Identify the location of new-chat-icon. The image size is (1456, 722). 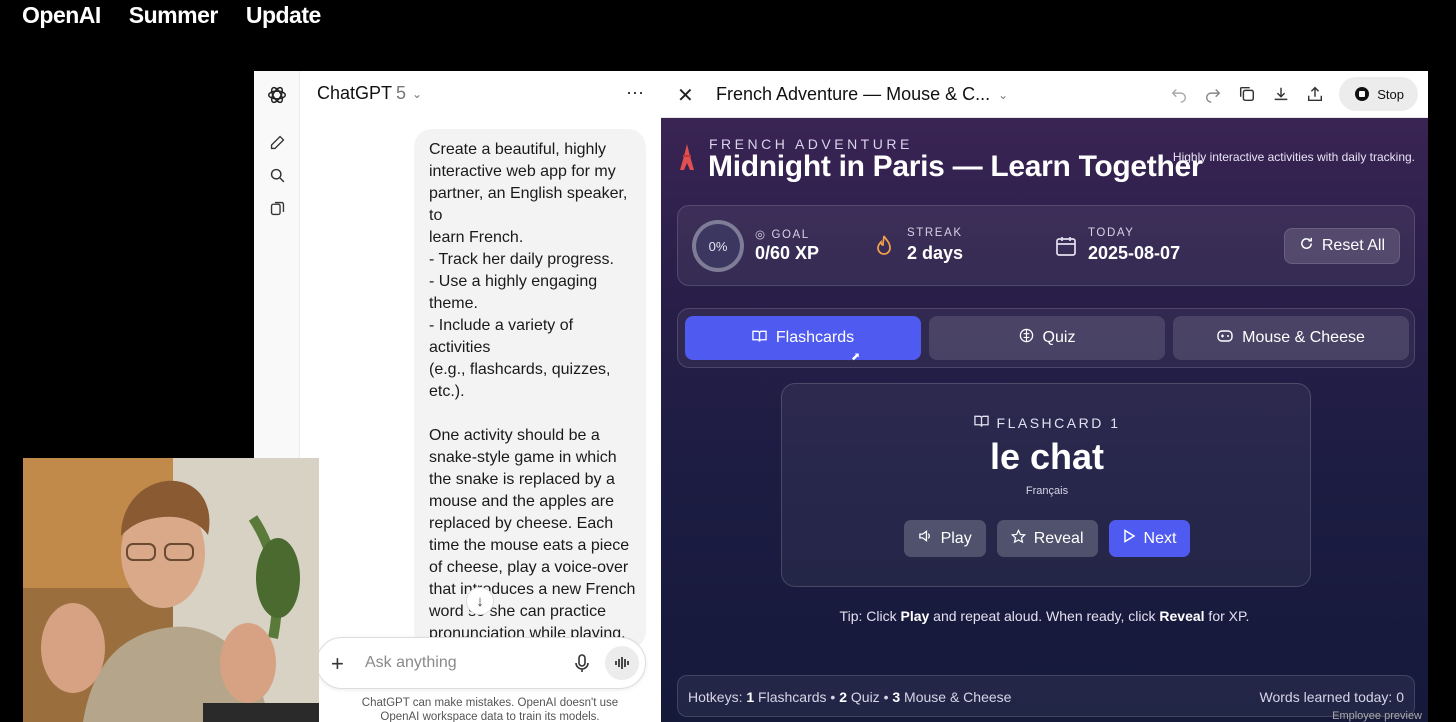
(277, 142).